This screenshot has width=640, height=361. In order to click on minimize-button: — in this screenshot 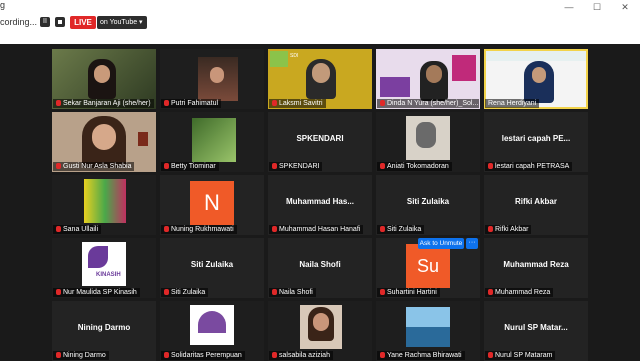, I will do `click(569, 7)`.